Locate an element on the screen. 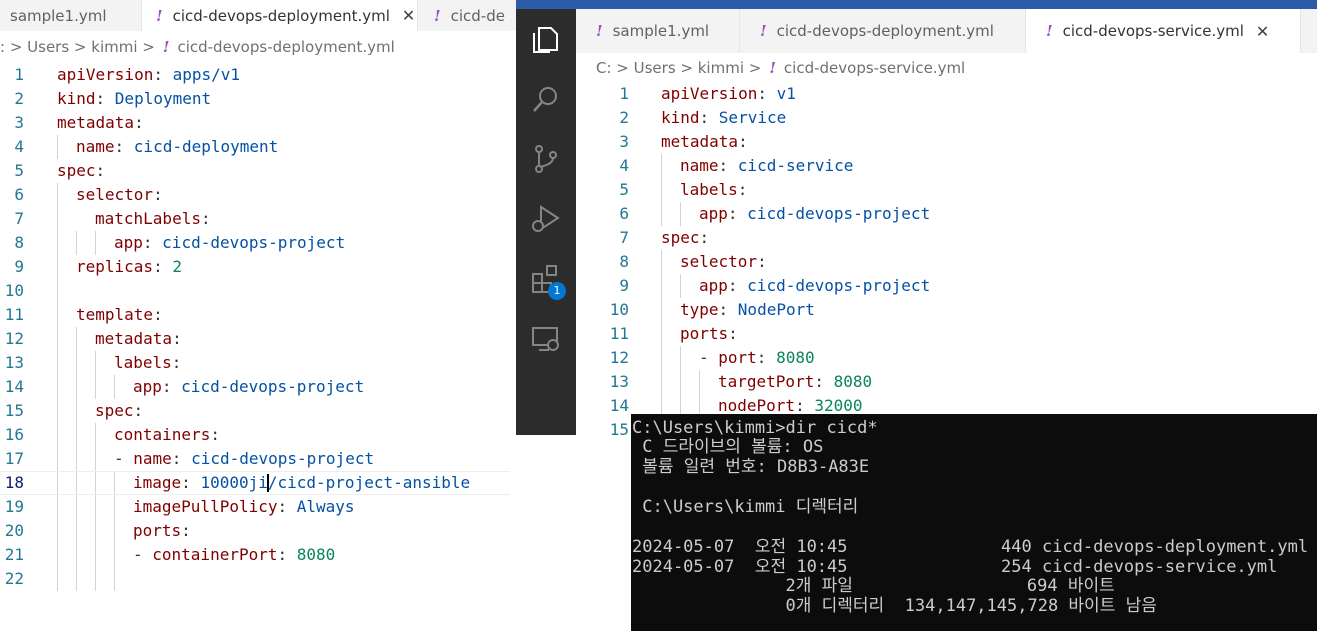 Image resolution: width=1317 pixels, height=631 pixels. terminal-line: 볼륨 일련 번호: D8B3-A83E is located at coordinates (751, 467).